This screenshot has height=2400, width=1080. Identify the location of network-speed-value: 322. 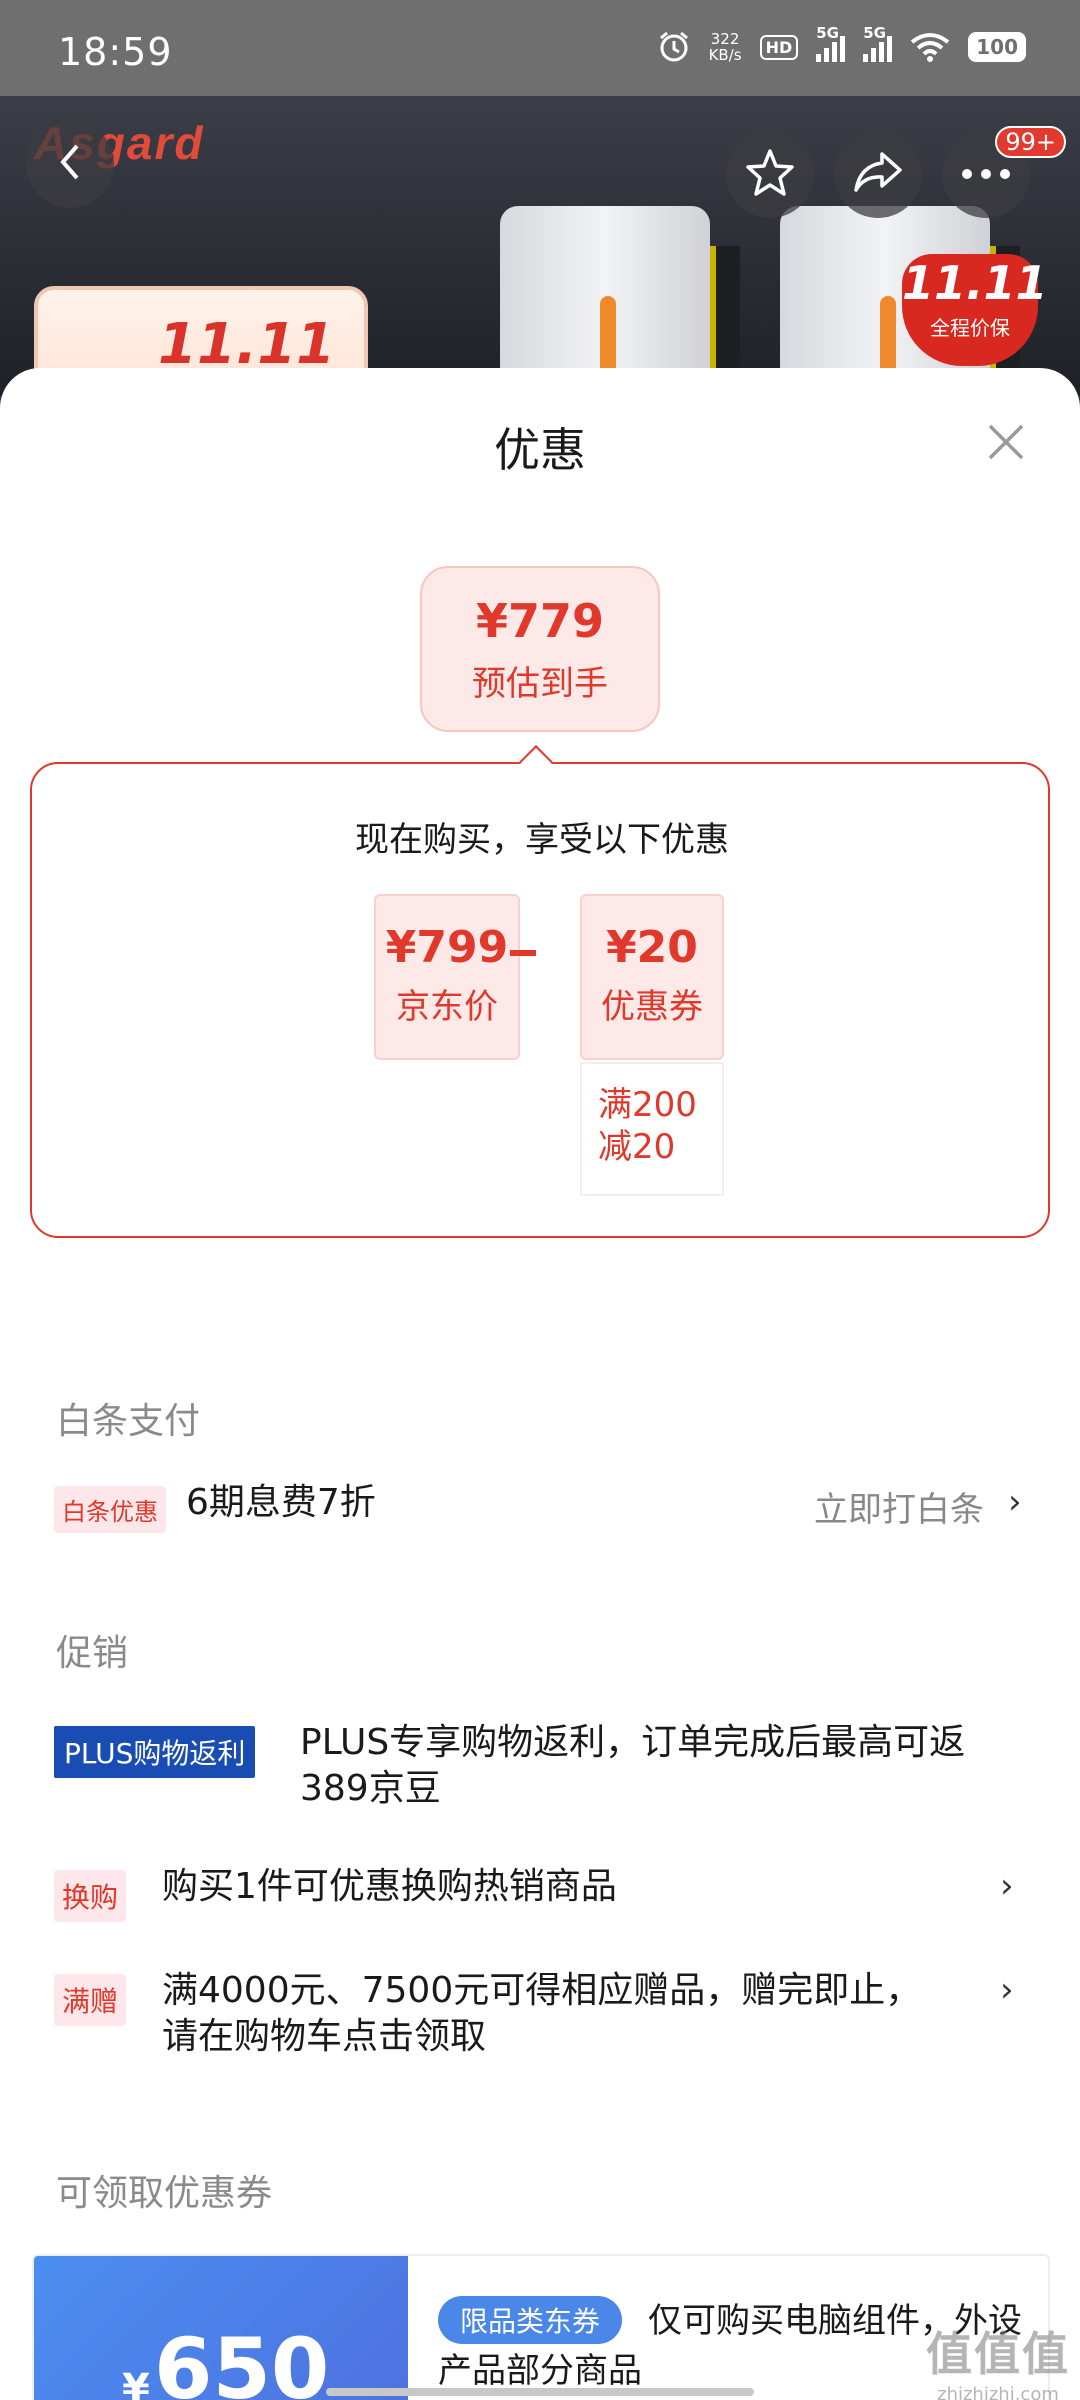
(725, 39).